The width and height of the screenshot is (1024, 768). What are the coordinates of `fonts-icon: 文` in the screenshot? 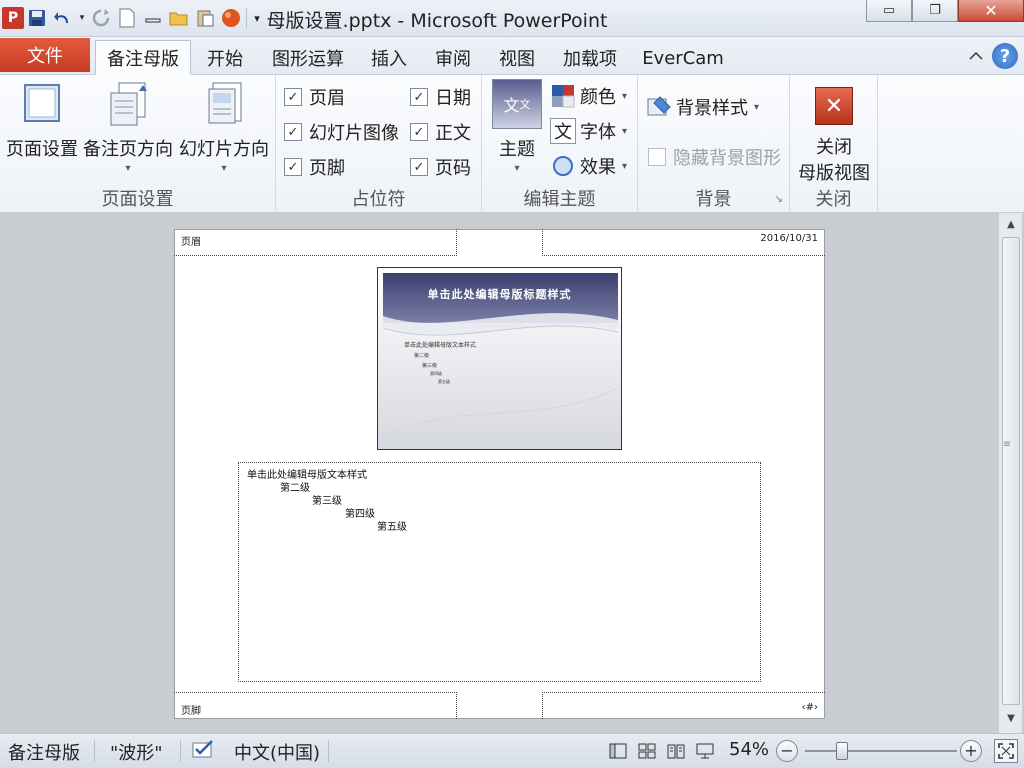 It's located at (563, 131).